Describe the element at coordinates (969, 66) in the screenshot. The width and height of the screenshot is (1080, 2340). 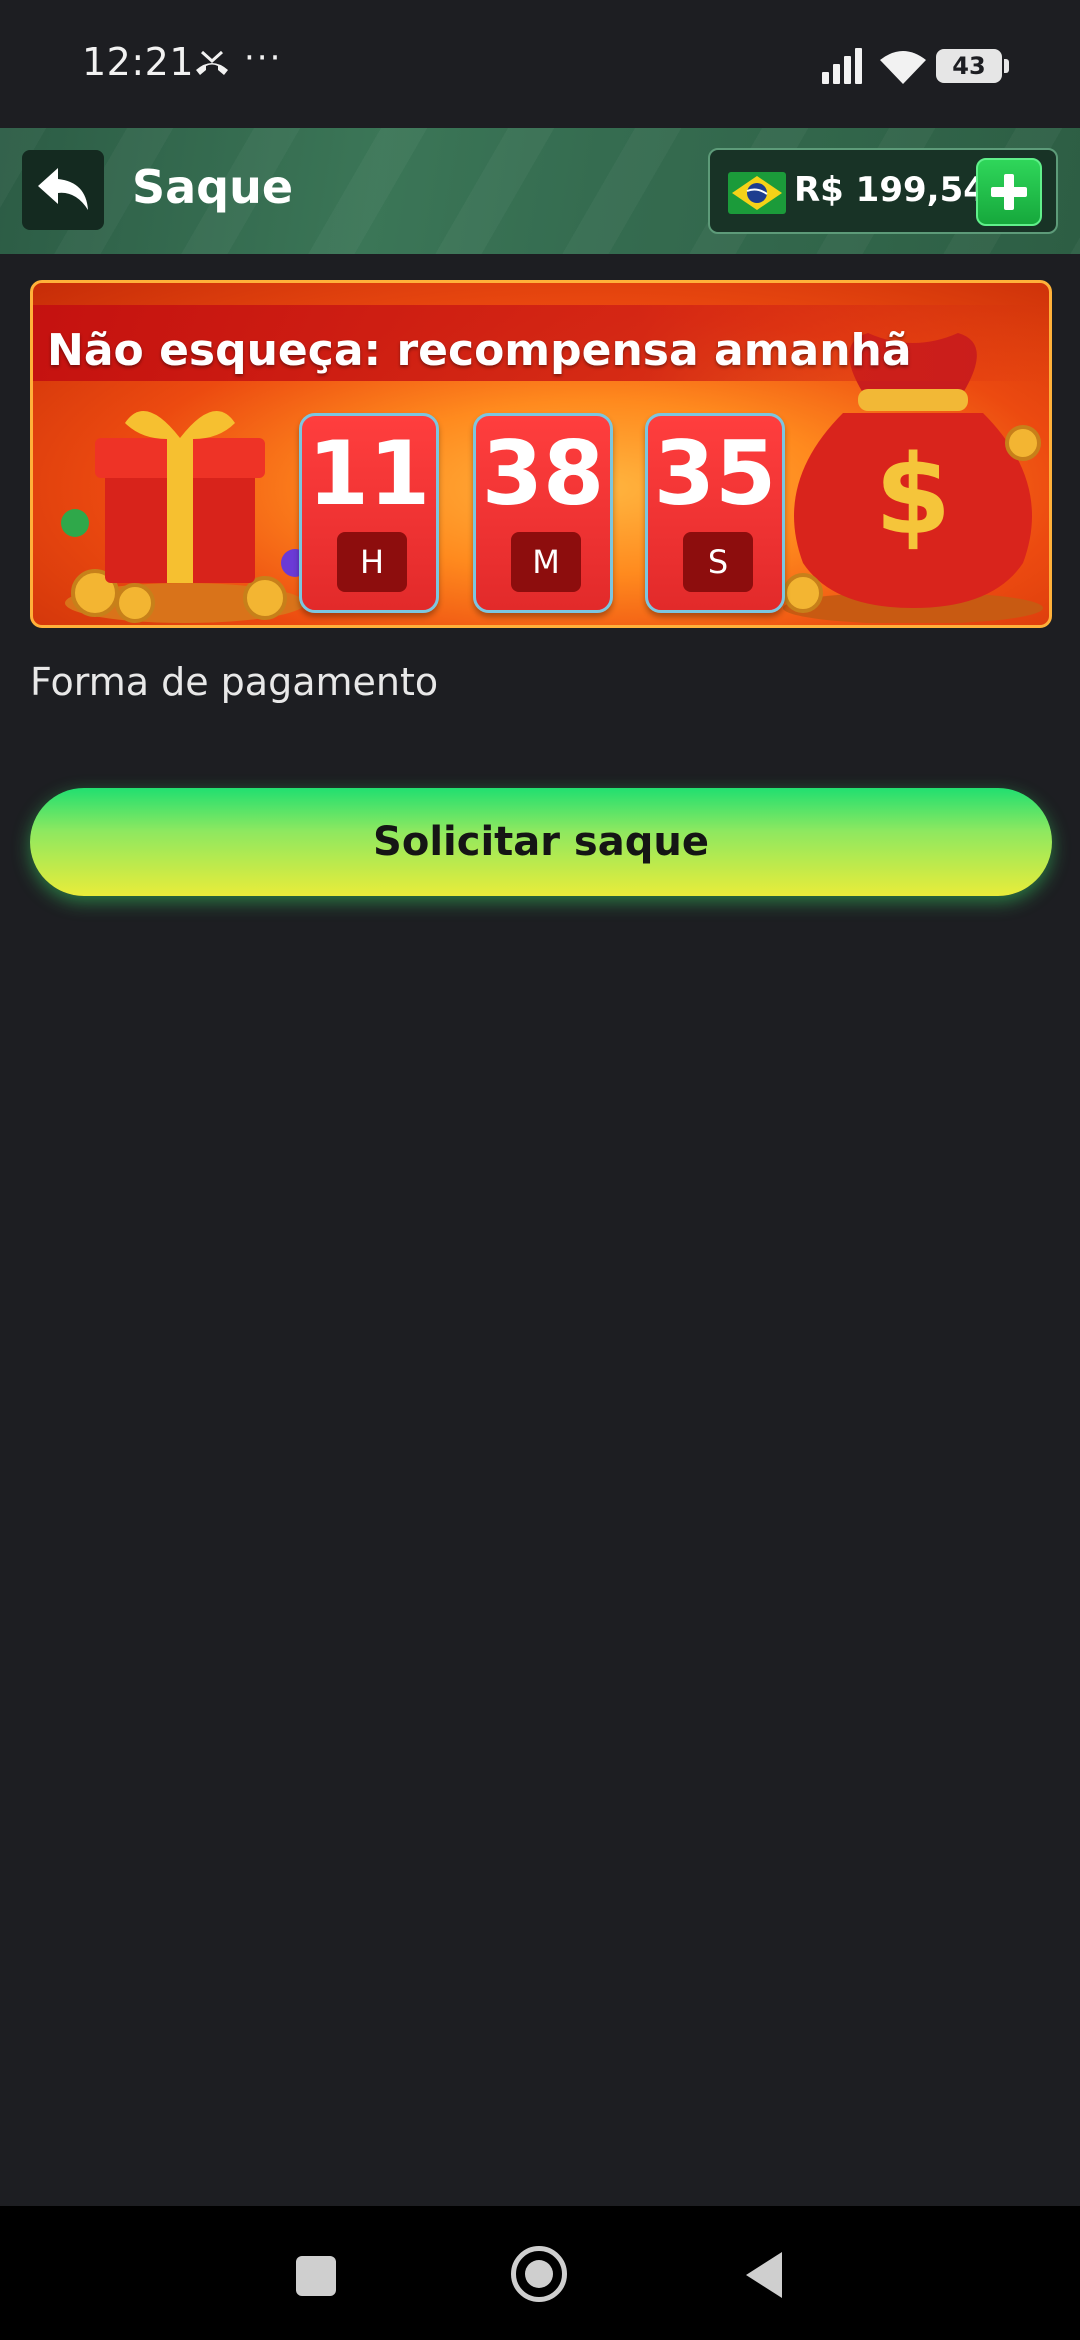
I see `battery-level: 43` at that location.